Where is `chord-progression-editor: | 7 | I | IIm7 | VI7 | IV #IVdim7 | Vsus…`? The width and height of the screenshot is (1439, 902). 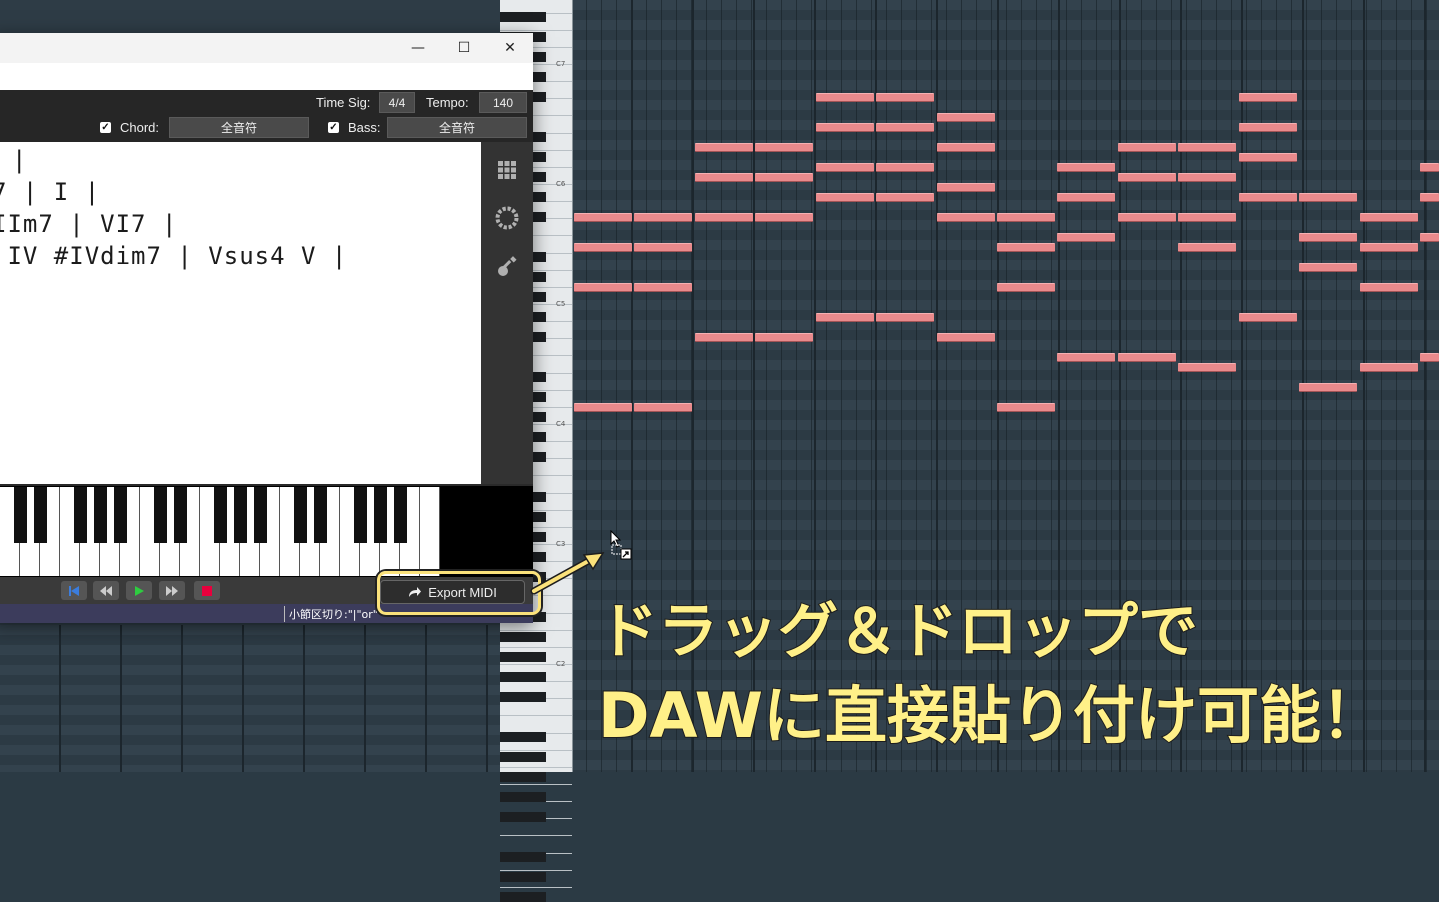
chord-progression-editor: | 7 | I | IIm7 | VI7 | IV #IVdim7 | Vsus… is located at coordinates (240, 313).